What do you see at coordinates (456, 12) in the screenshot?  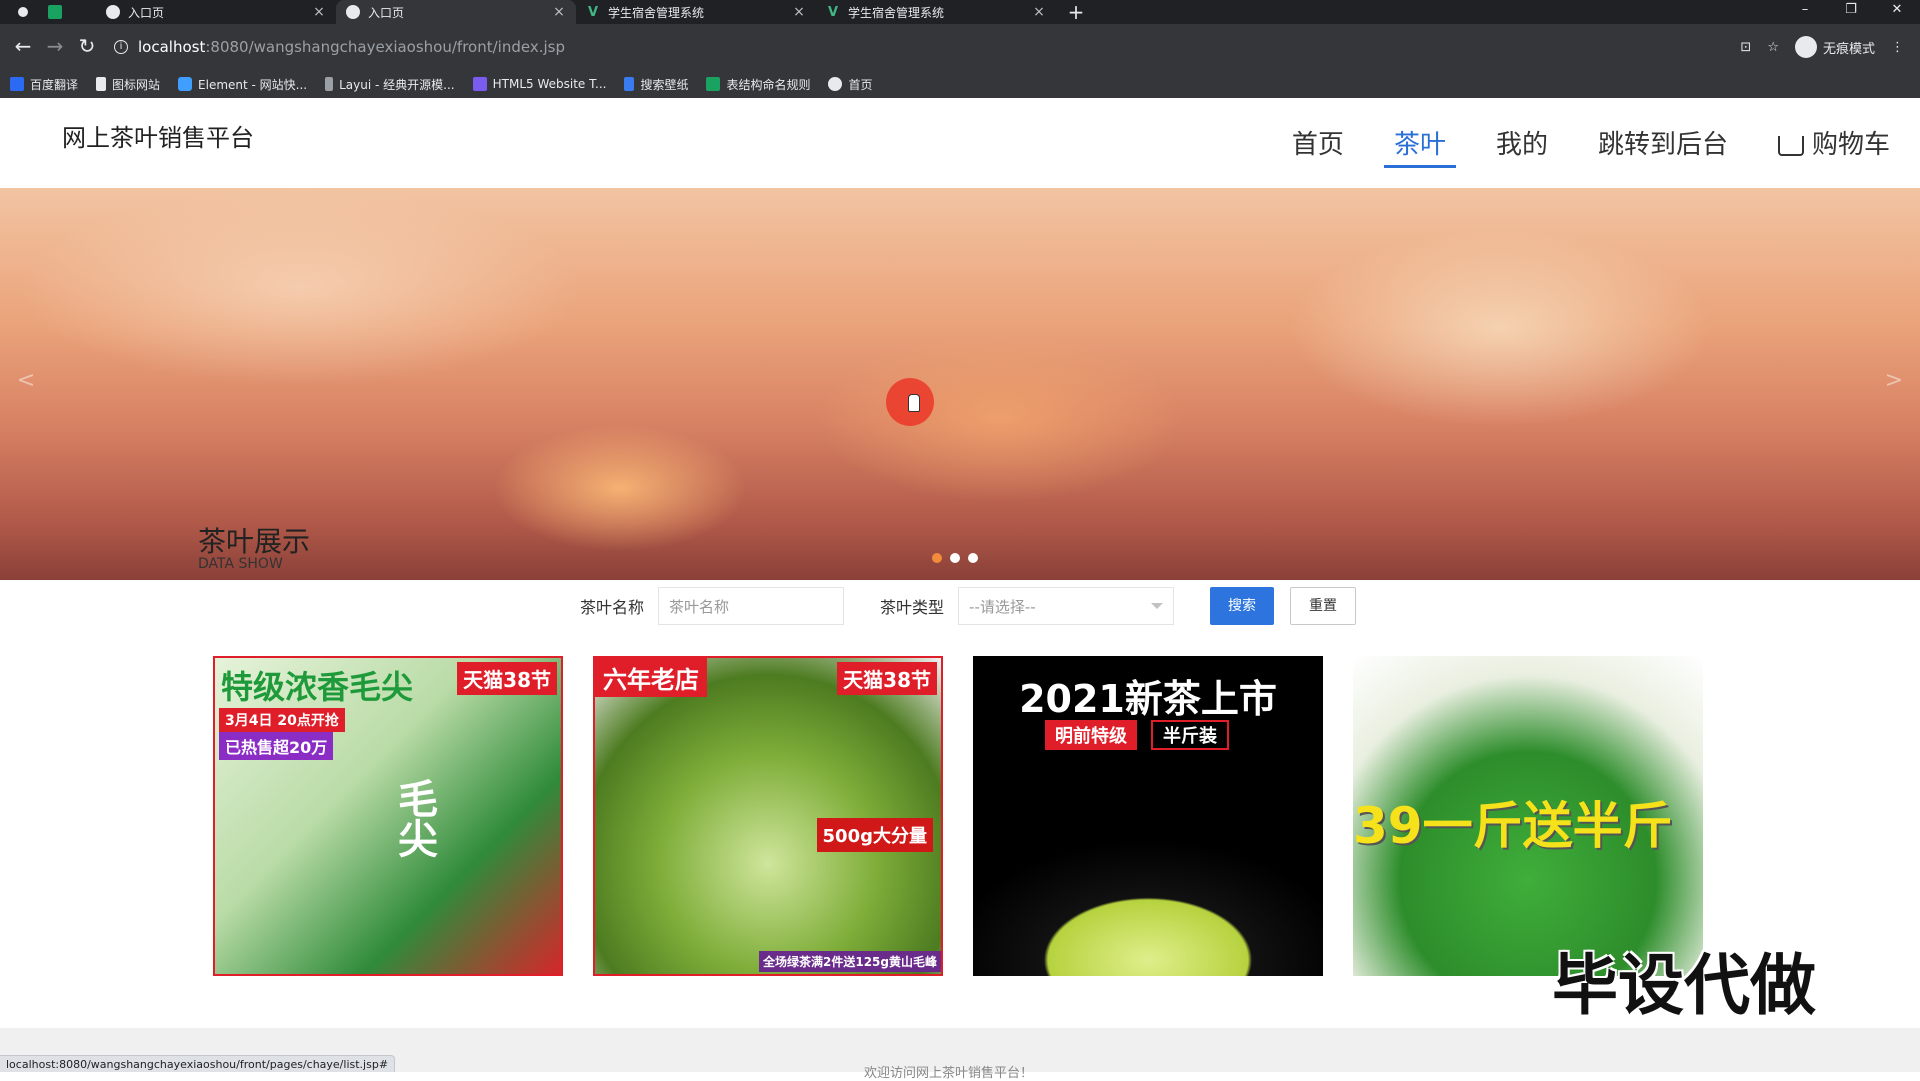 I see `browser-tab-2: 入口页 ×` at bounding box center [456, 12].